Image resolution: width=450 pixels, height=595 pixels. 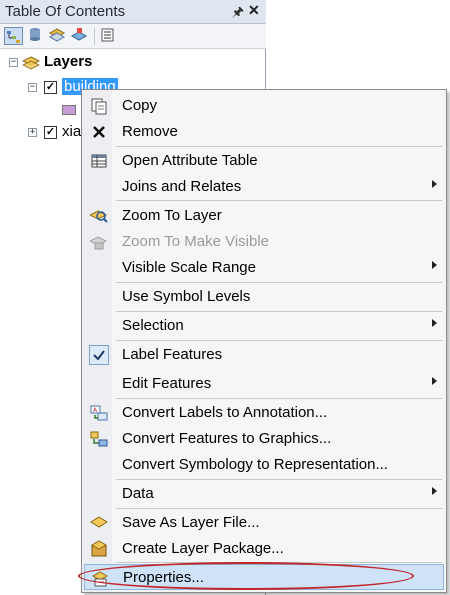 I want to click on menu-item-label: Data, so click(x=138, y=493).